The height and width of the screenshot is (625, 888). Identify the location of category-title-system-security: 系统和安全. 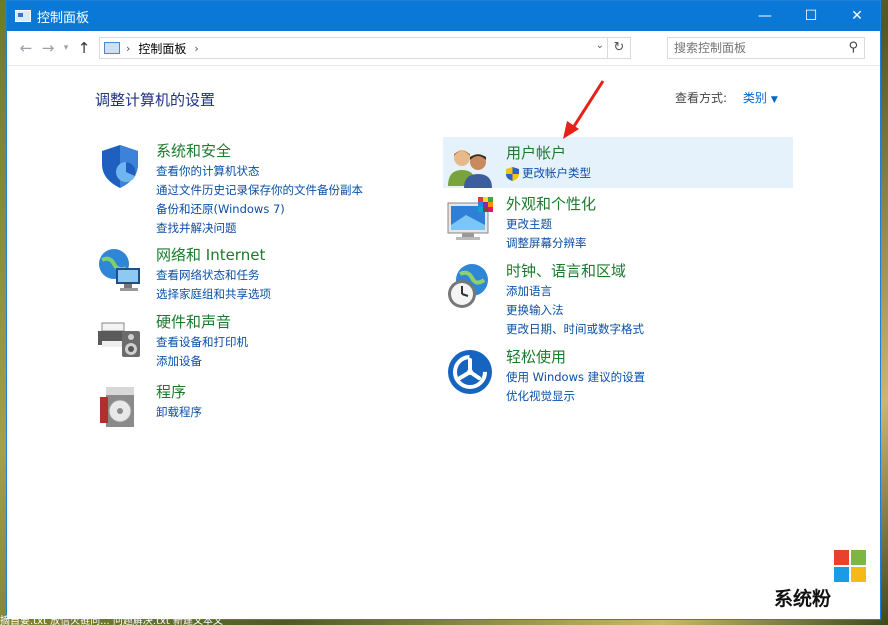
(193, 150).